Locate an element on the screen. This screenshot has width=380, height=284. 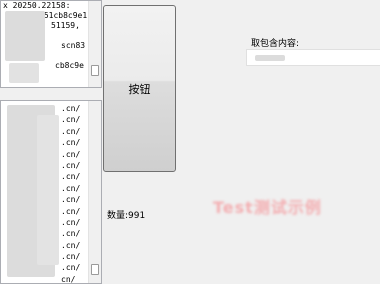
action-button: 按钮 is located at coordinates (139, 88).